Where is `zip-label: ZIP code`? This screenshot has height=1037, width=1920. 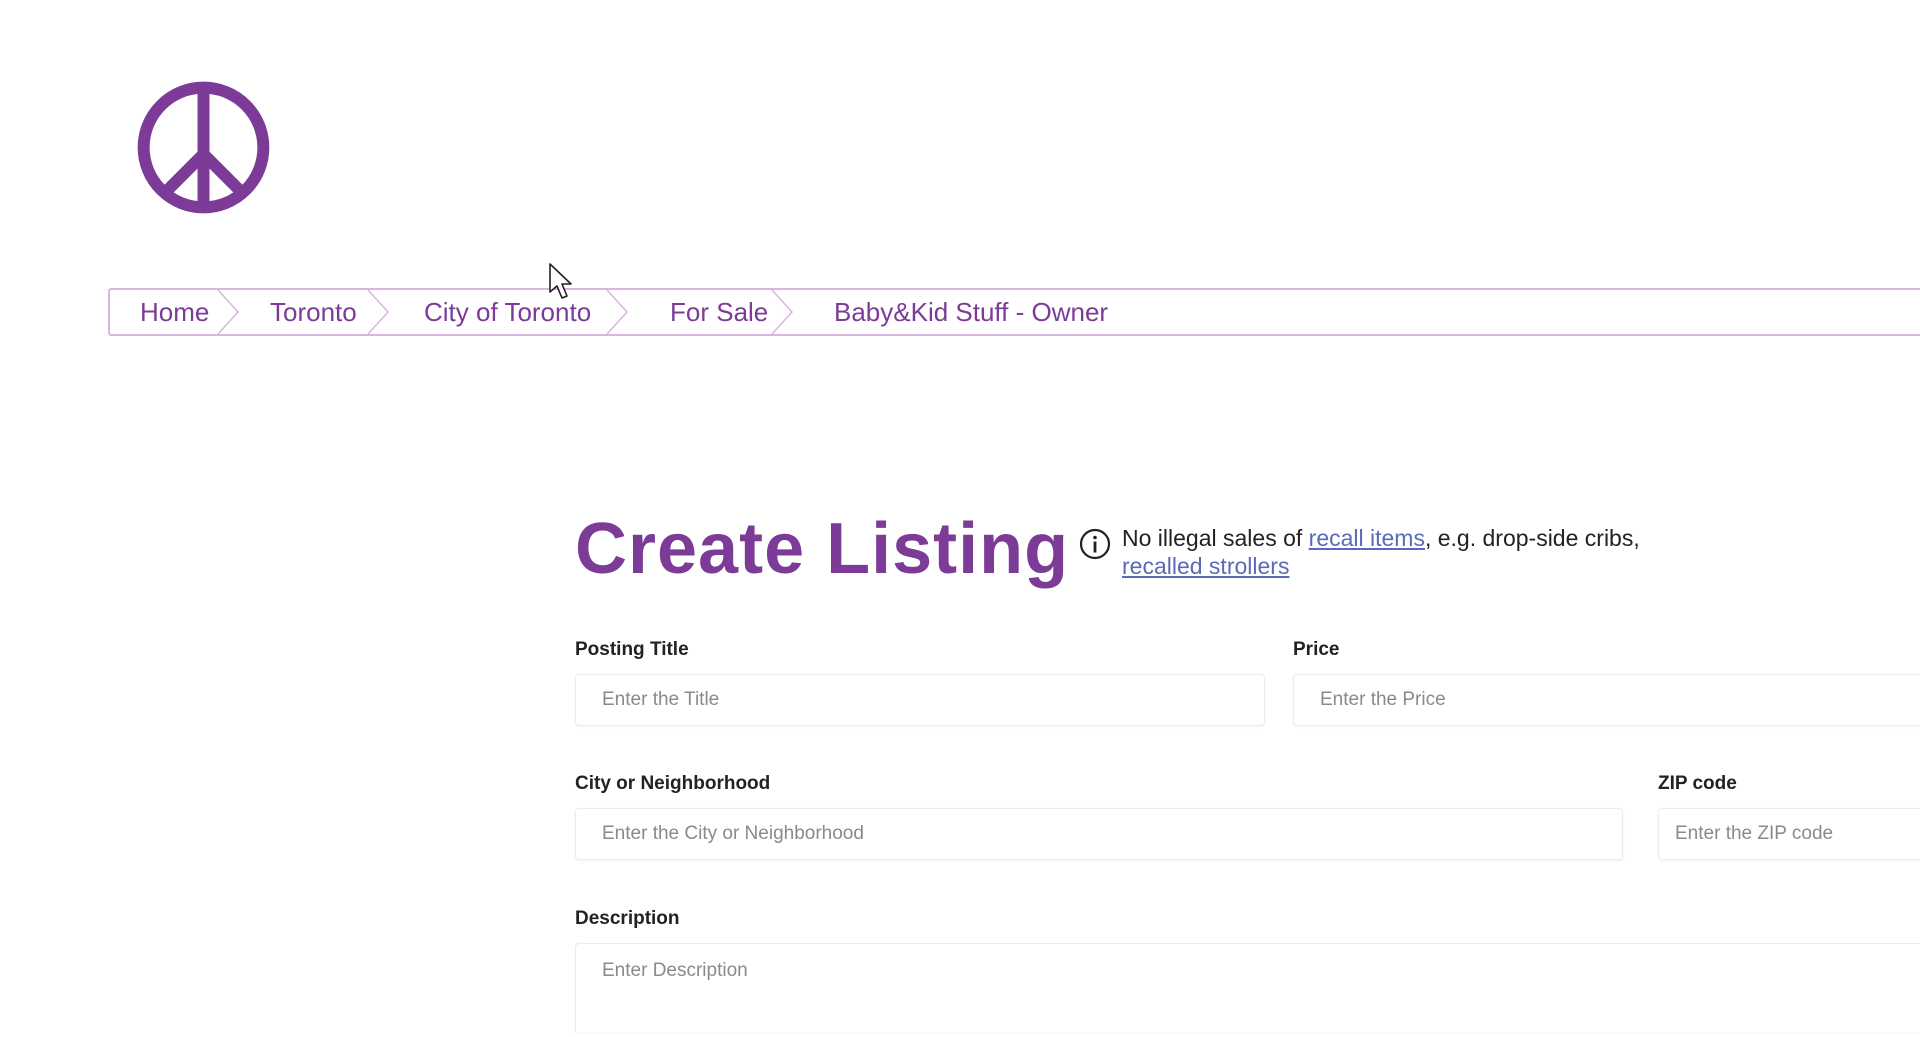
zip-label: ZIP code is located at coordinates (1697, 783).